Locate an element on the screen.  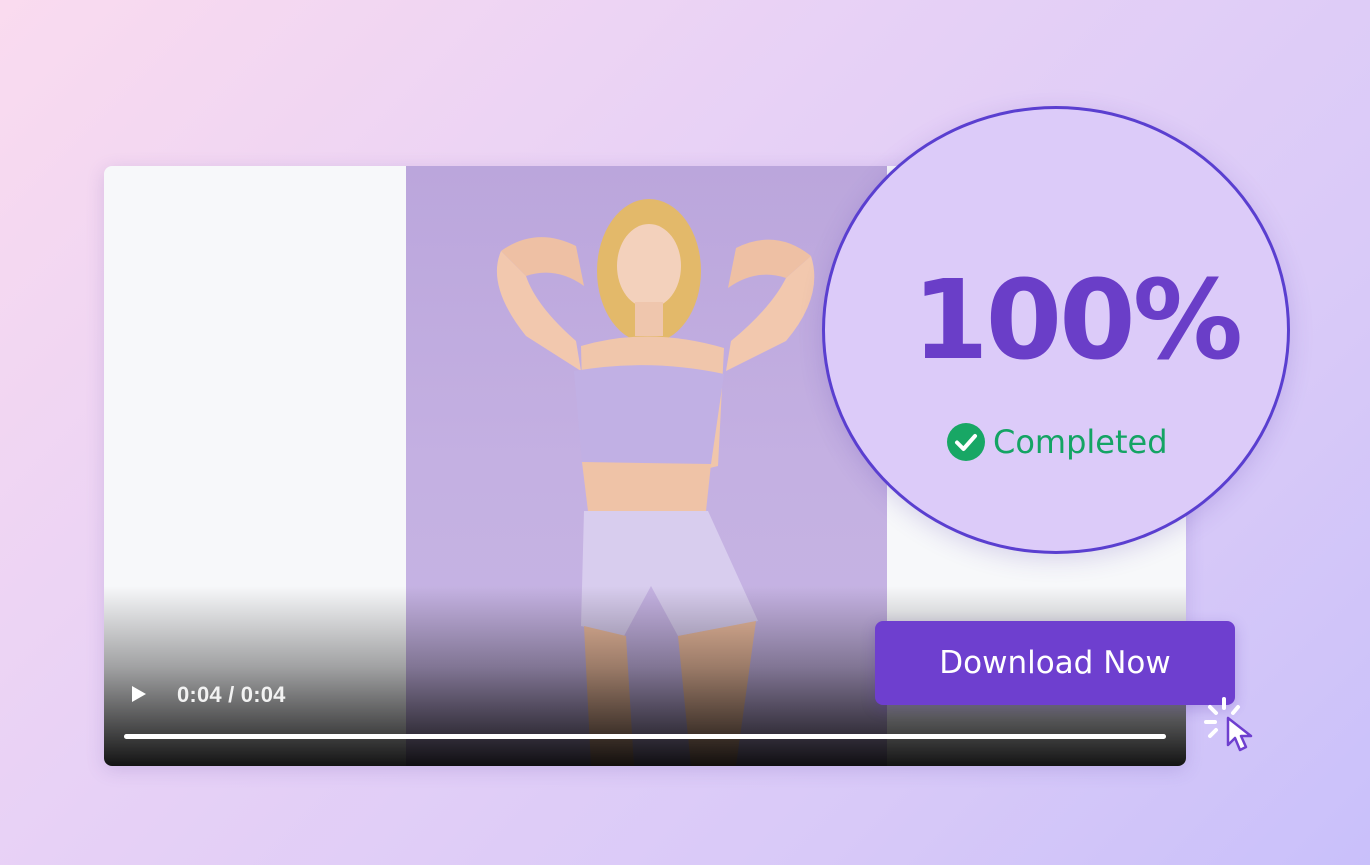
play-icon is located at coordinates (138, 694).